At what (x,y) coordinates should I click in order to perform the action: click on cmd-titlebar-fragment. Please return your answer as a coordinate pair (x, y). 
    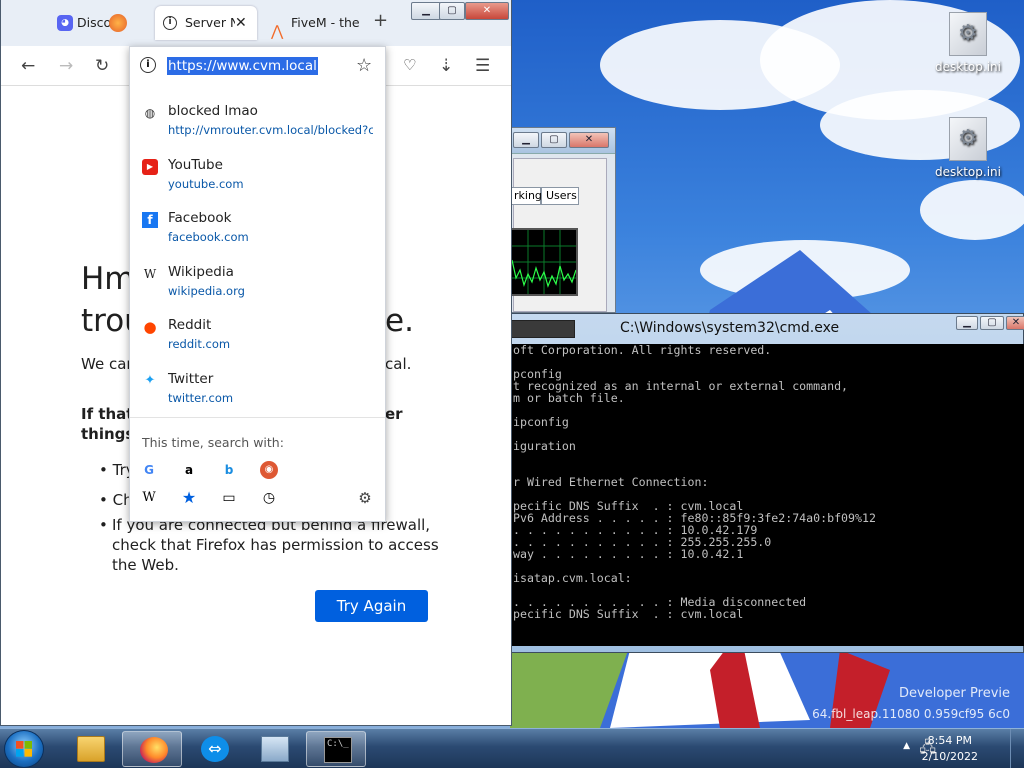
    Looking at the image, I should click on (543, 329).